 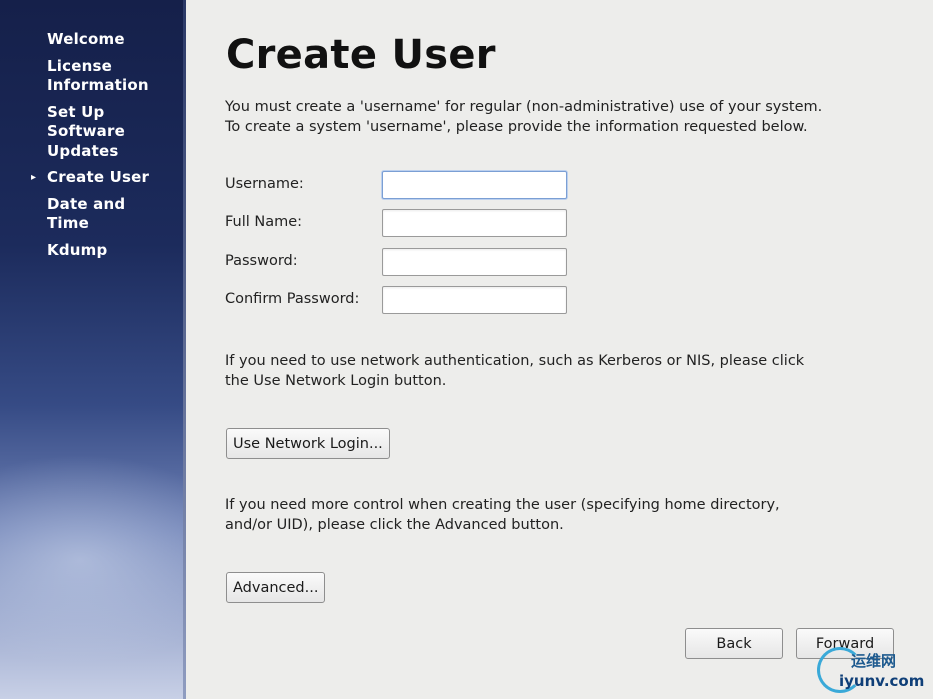 I want to click on sidebar-item-welcome: Welcome, so click(x=68, y=40).